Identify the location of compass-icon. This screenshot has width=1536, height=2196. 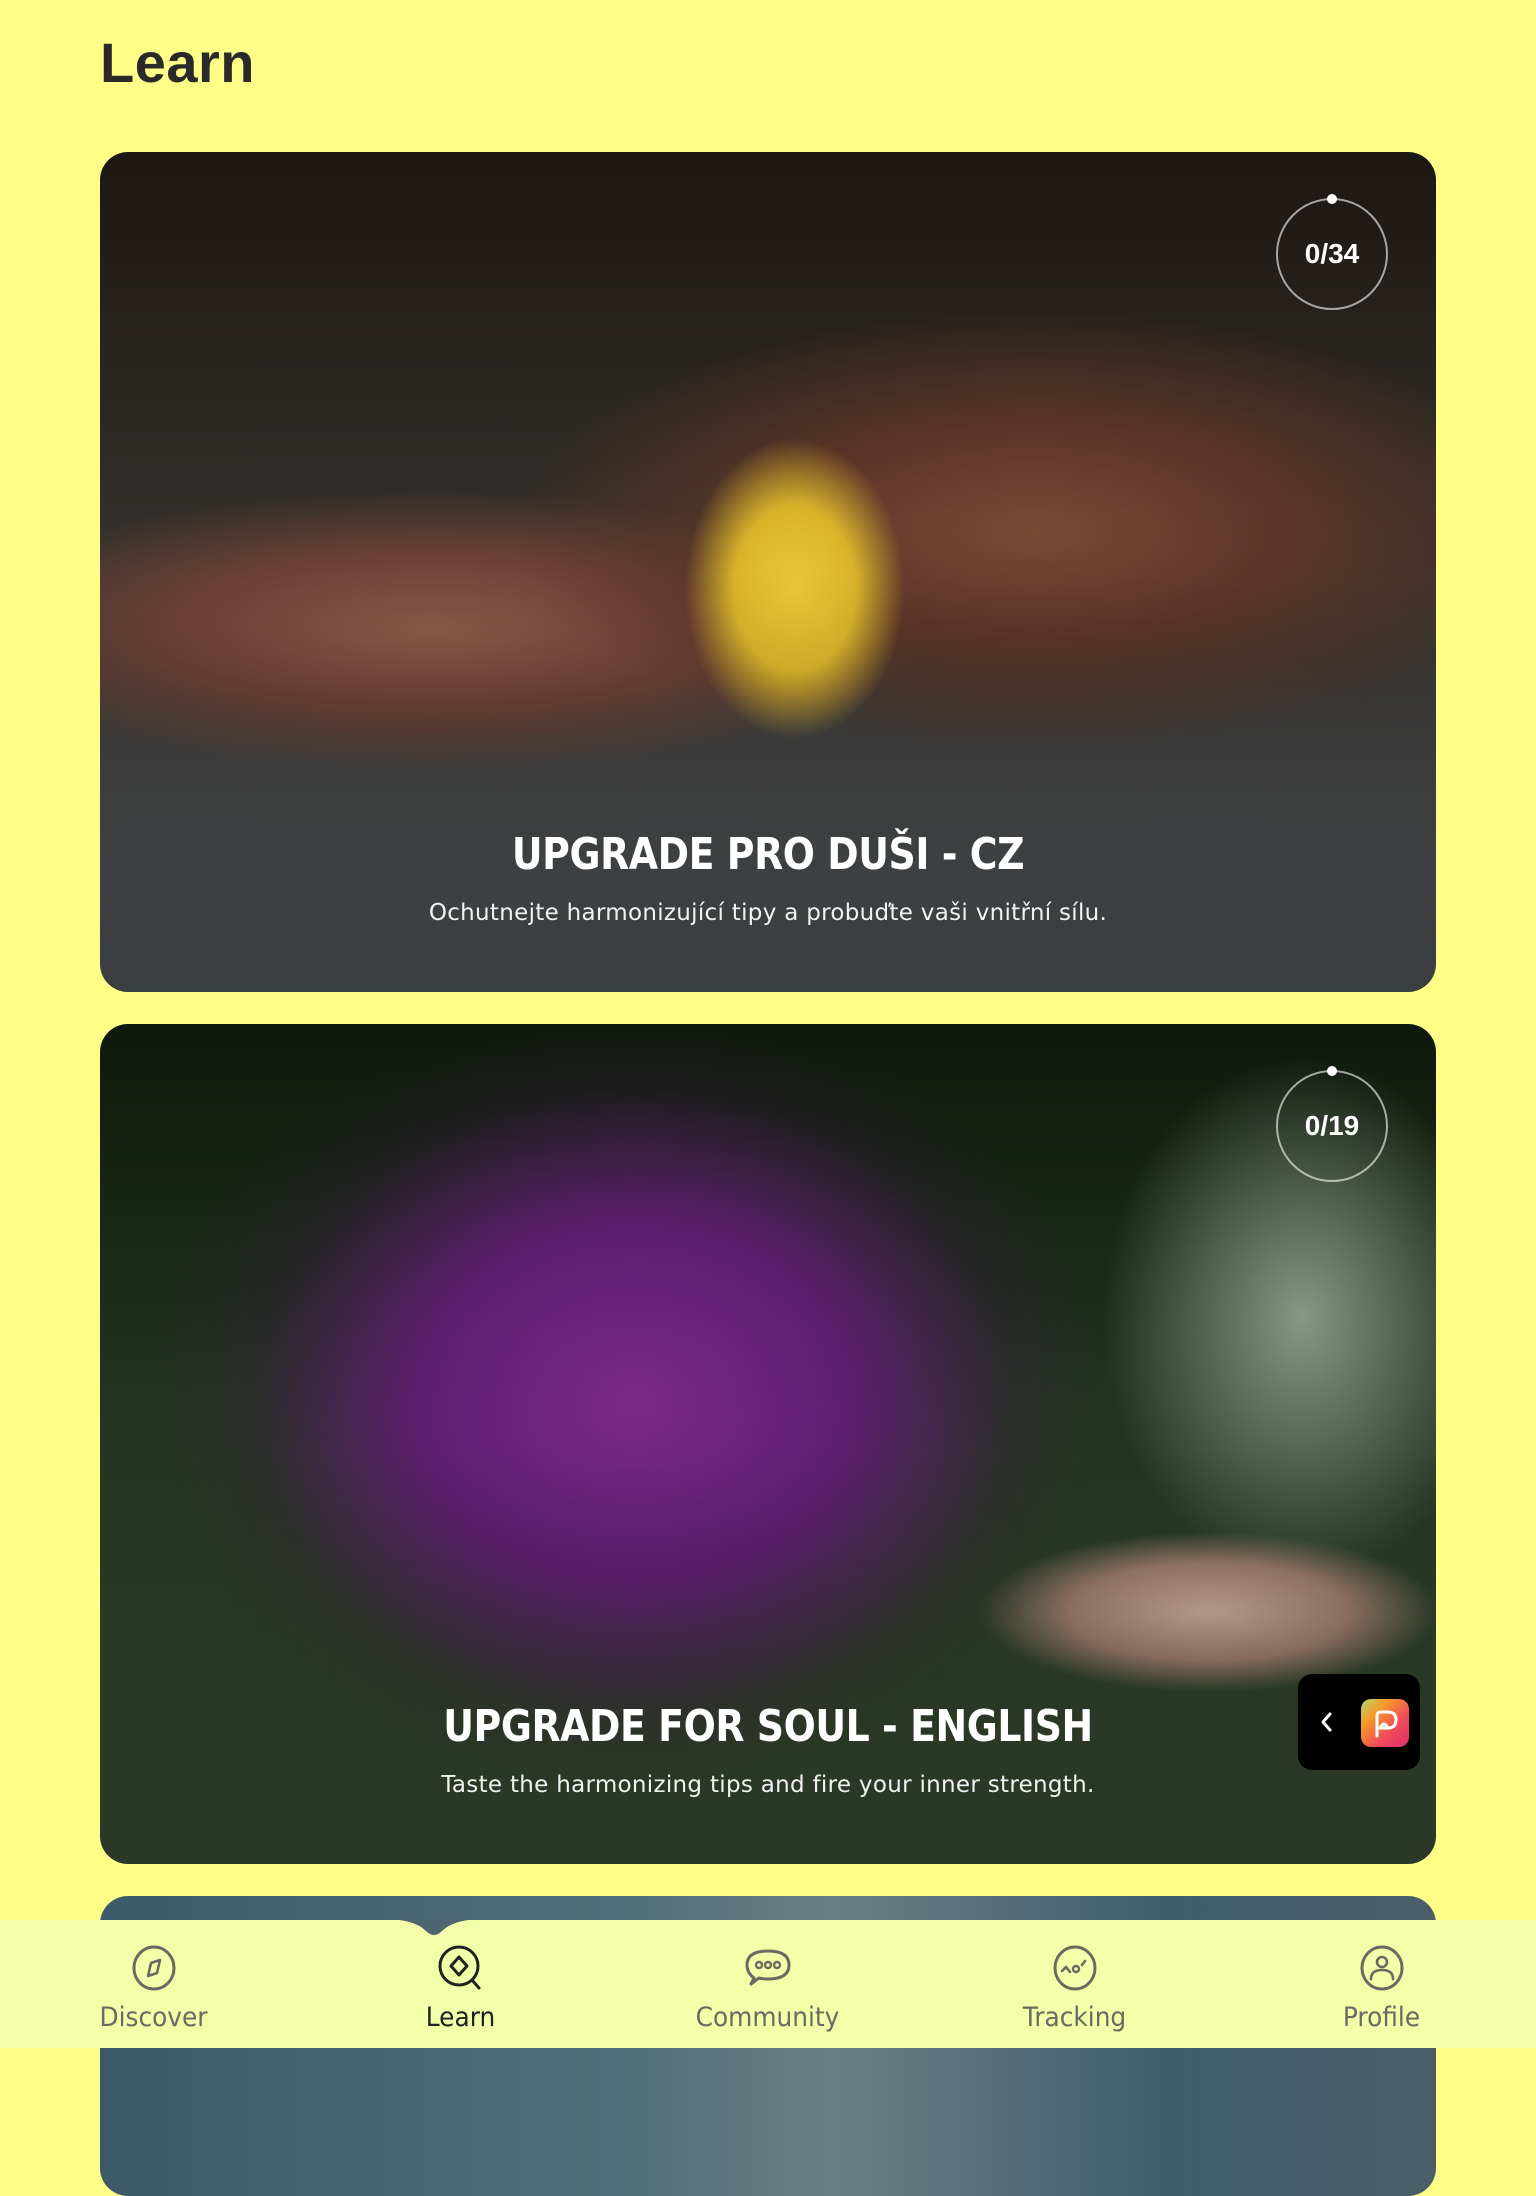
(153, 1968).